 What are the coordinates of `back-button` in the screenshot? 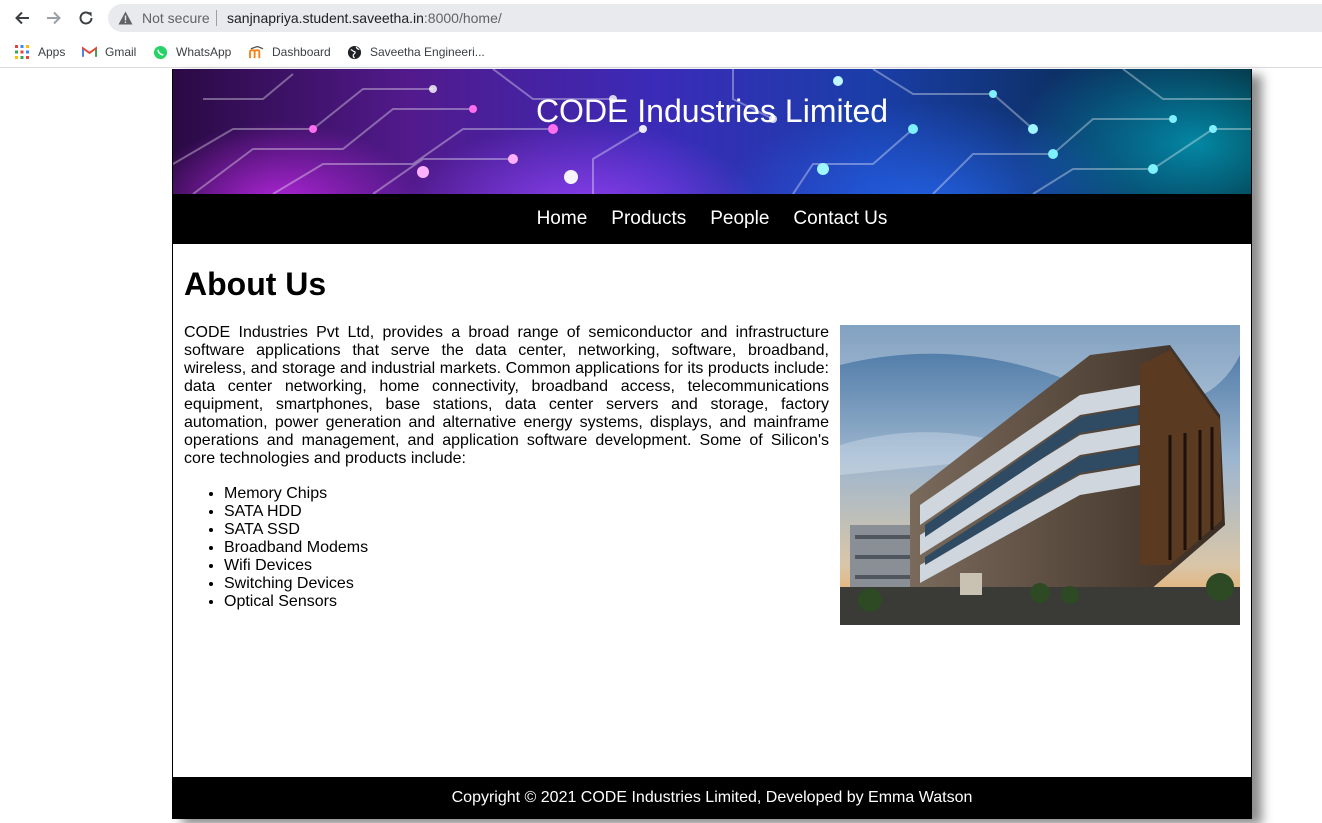 It's located at (22, 18).